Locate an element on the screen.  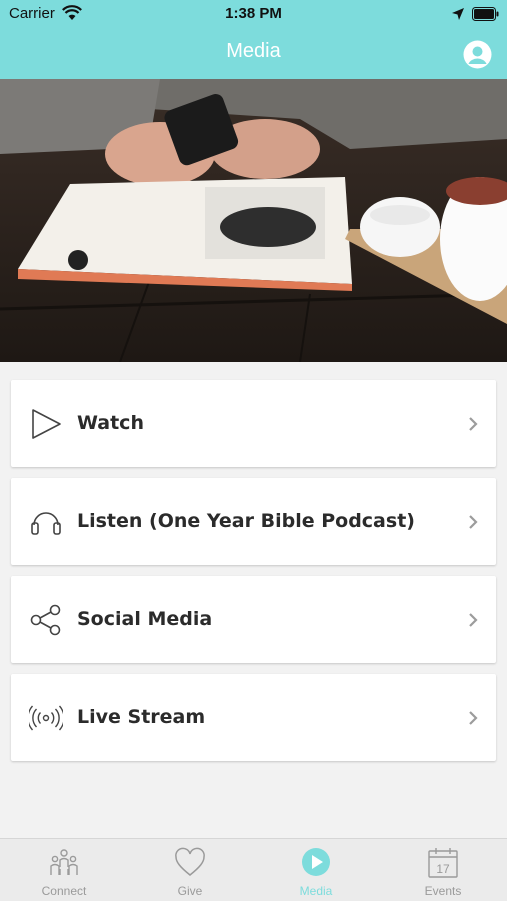
tab-events: 17 Events is located at coordinates (443, 870).